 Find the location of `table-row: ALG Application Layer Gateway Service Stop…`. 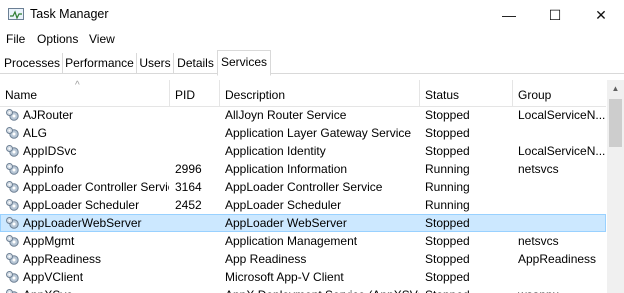

table-row: ALG Application Layer Gateway Service Stop… is located at coordinates (303, 133).